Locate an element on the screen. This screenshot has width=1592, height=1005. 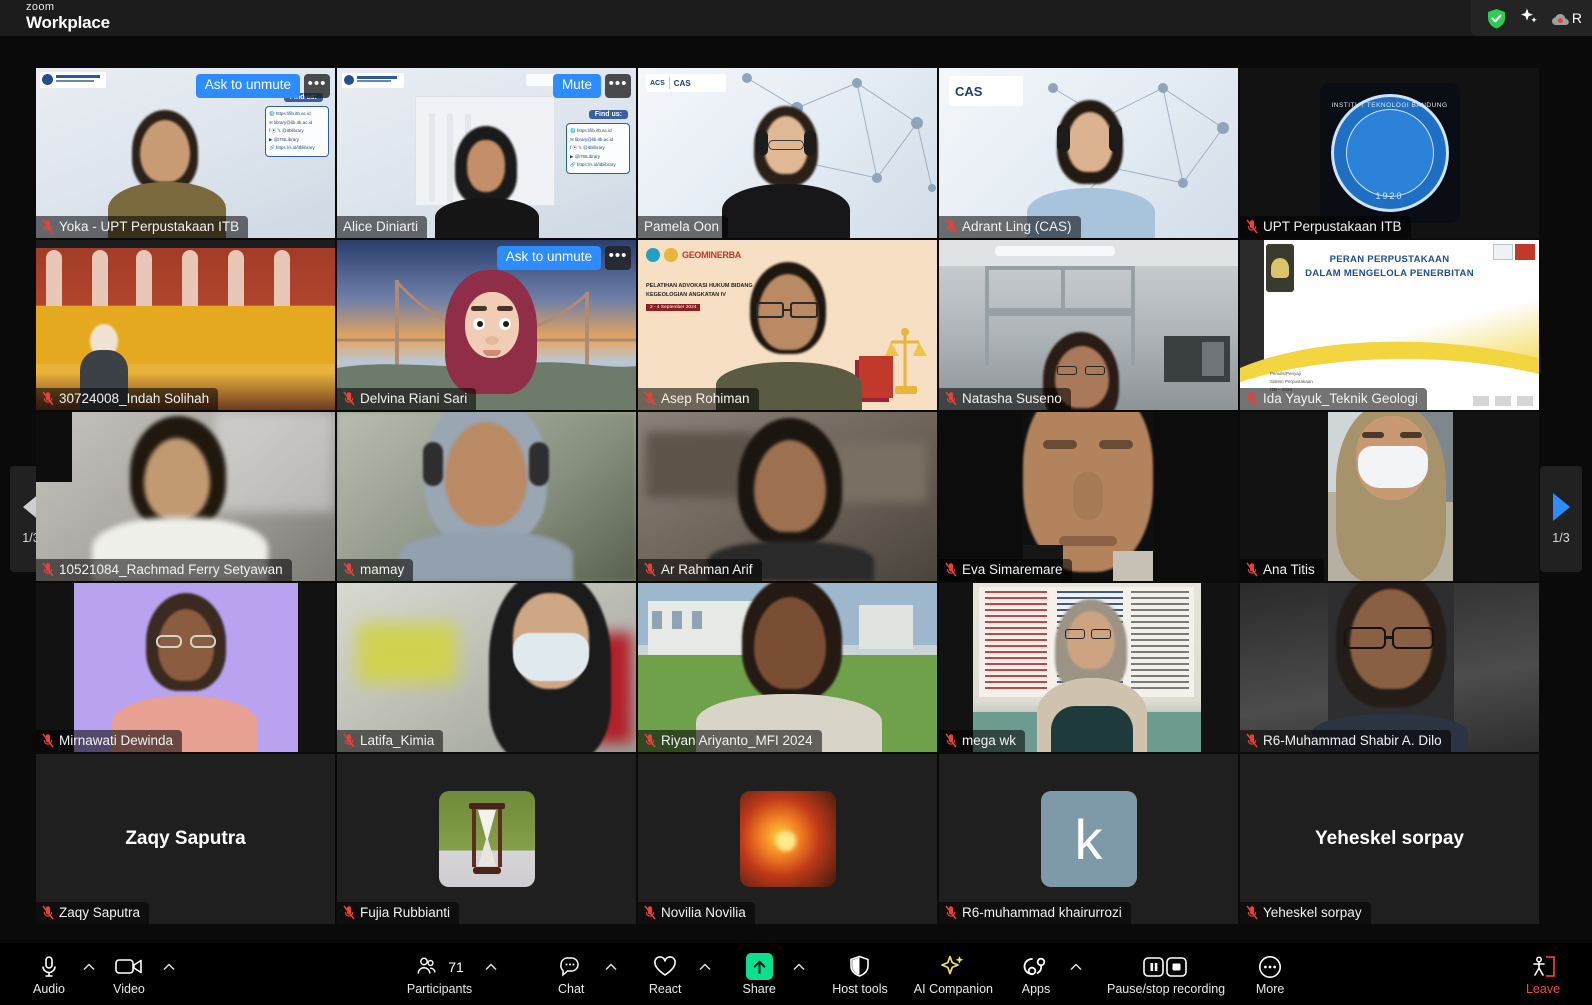
participant-tile: Yeheskel sorpay Yeheskel sorpay is located at coordinates (1389, 839).